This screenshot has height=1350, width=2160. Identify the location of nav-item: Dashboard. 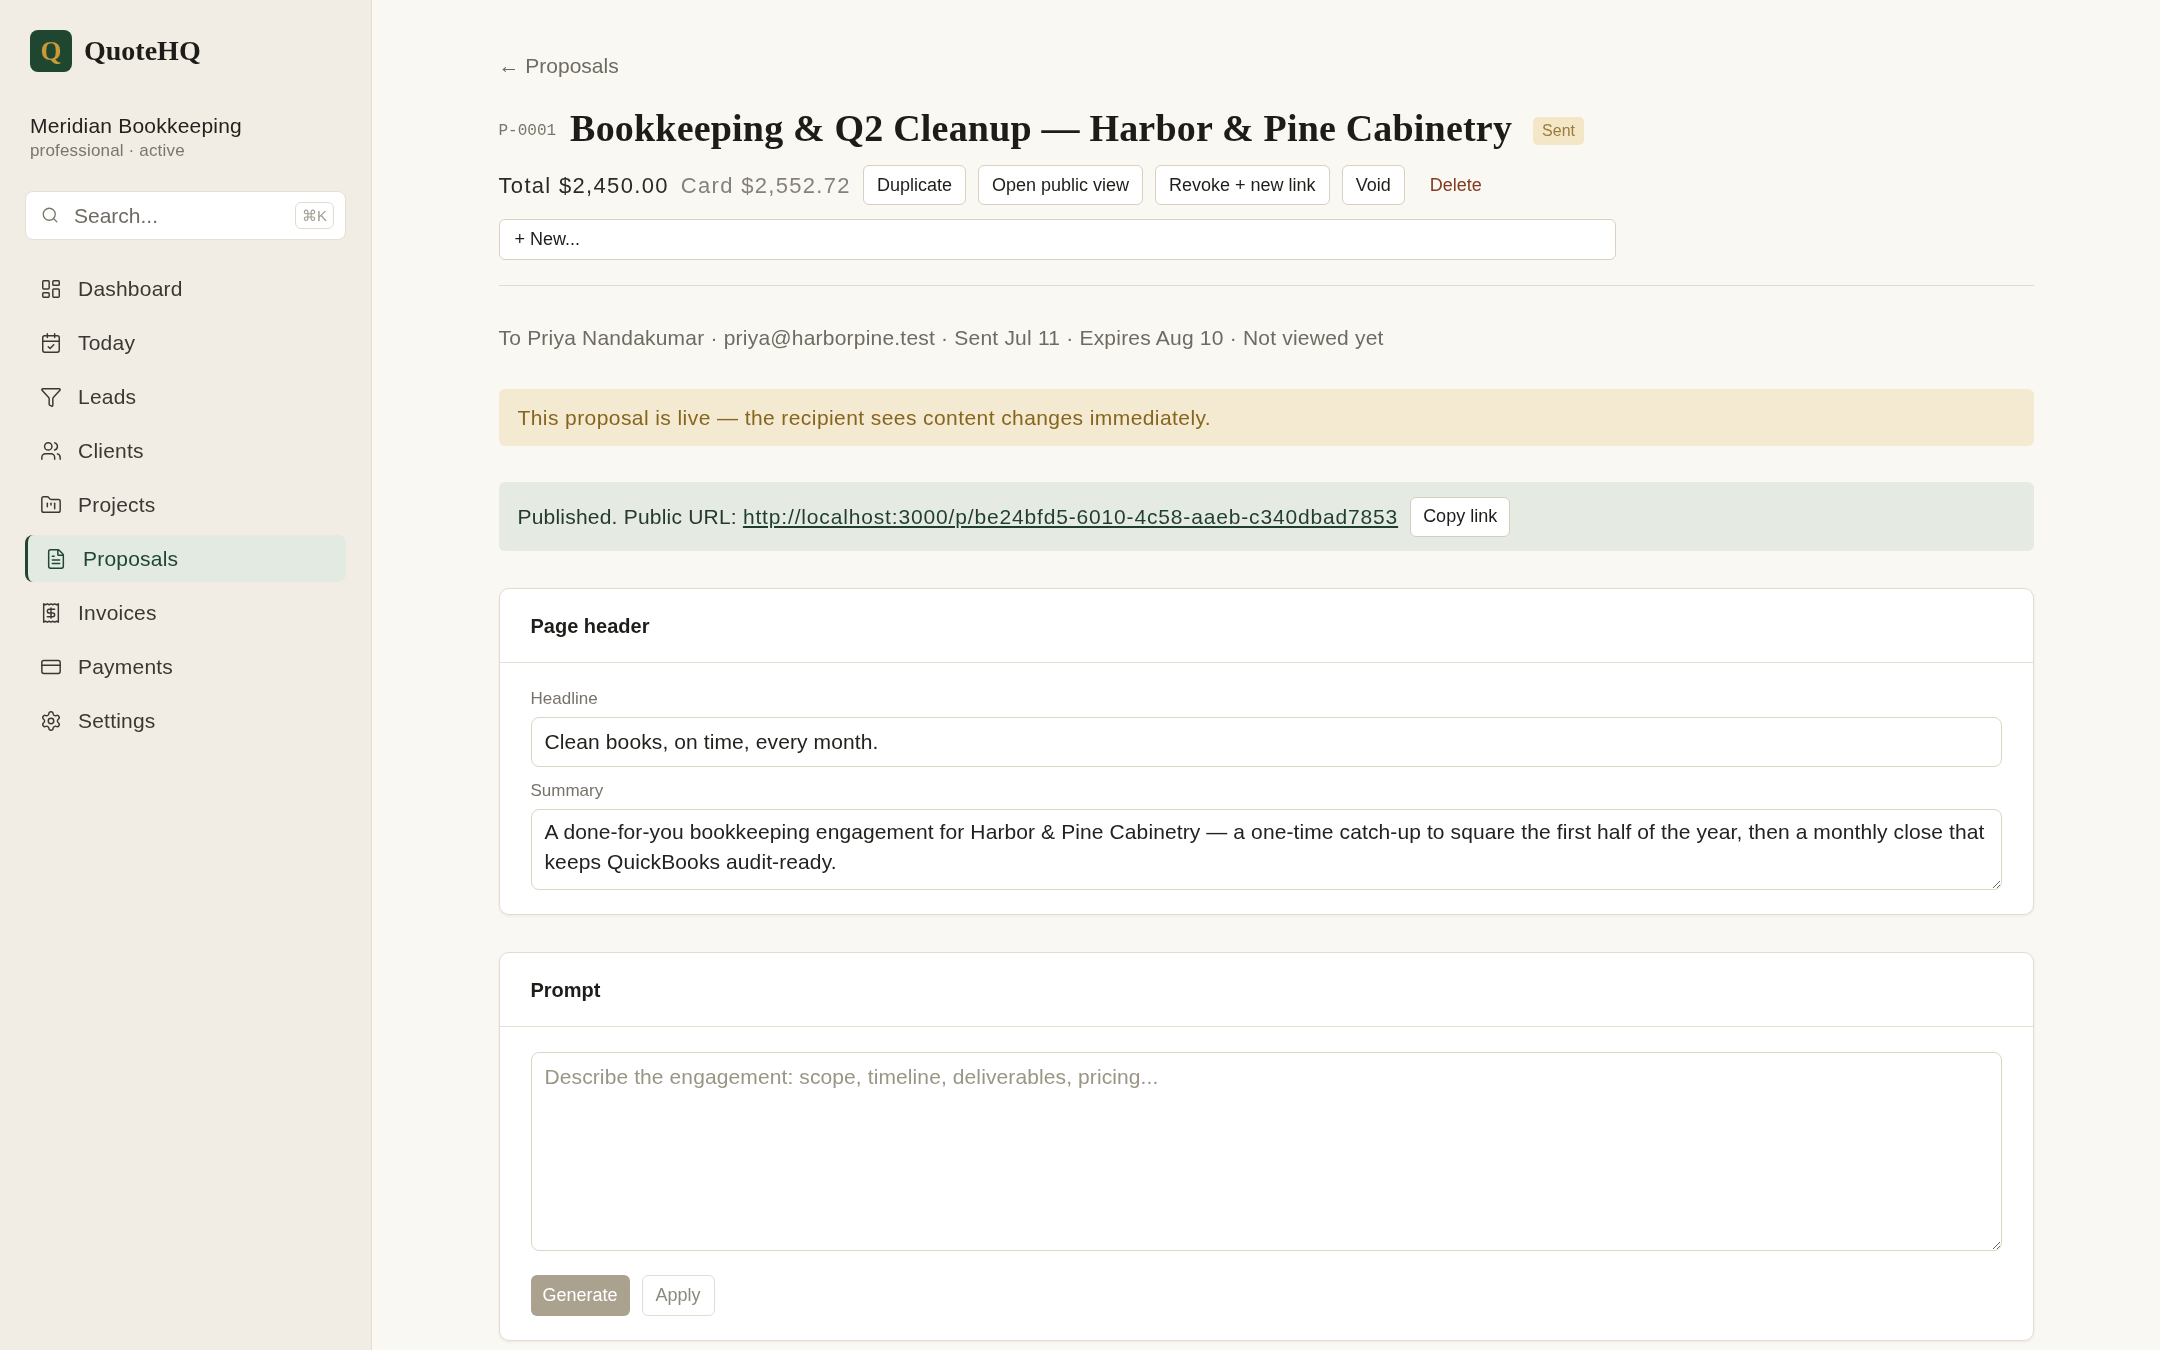
(185, 288).